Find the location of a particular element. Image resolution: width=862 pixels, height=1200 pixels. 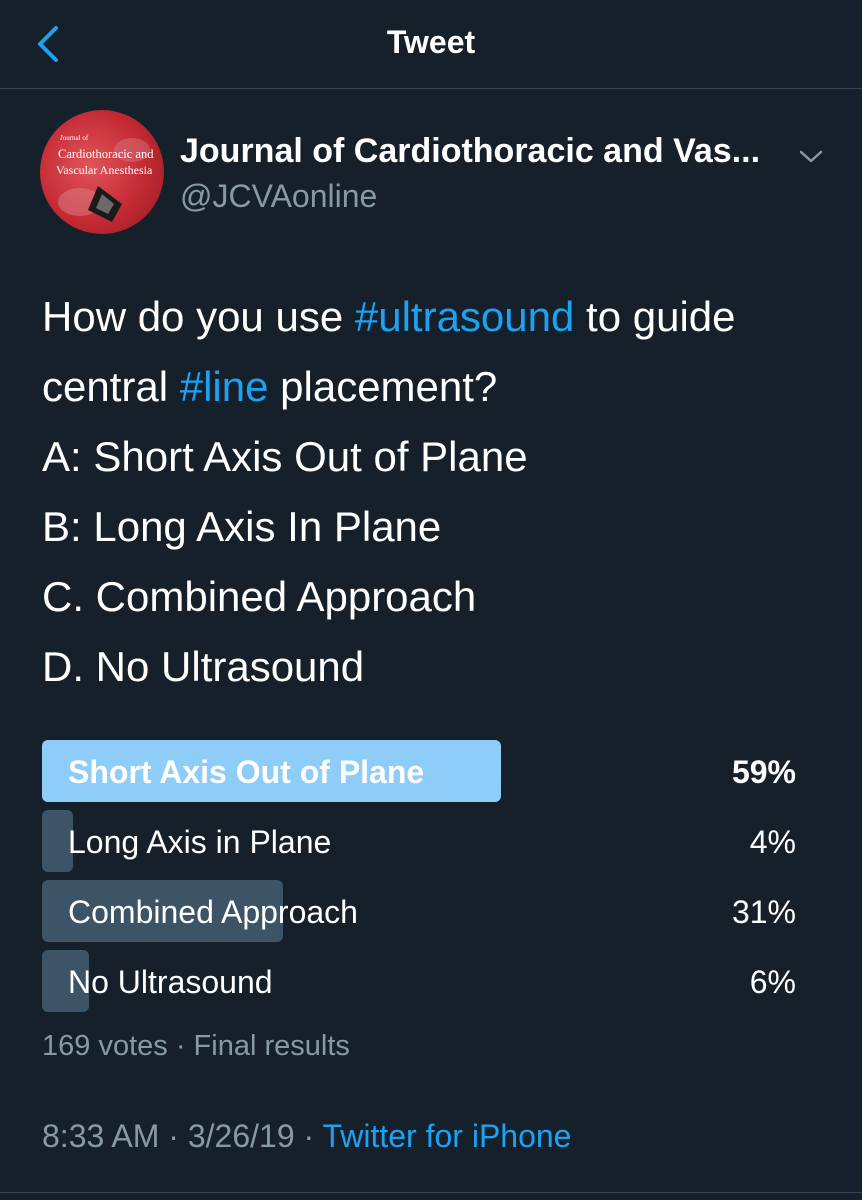

page-title: Tweet is located at coordinates (431, 42).